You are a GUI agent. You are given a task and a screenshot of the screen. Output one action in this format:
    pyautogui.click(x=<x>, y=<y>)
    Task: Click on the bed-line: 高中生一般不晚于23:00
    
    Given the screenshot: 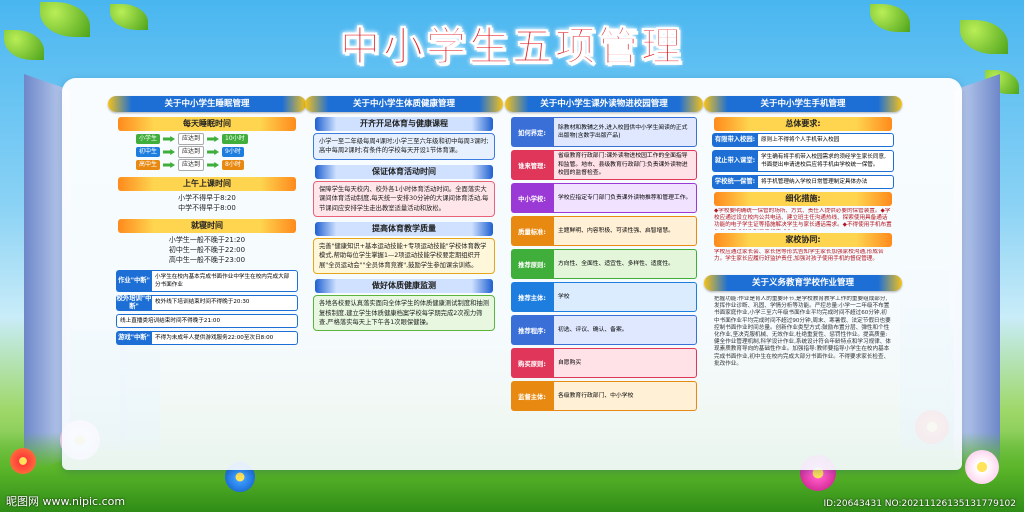 What is the action you would take?
    pyautogui.click(x=207, y=260)
    